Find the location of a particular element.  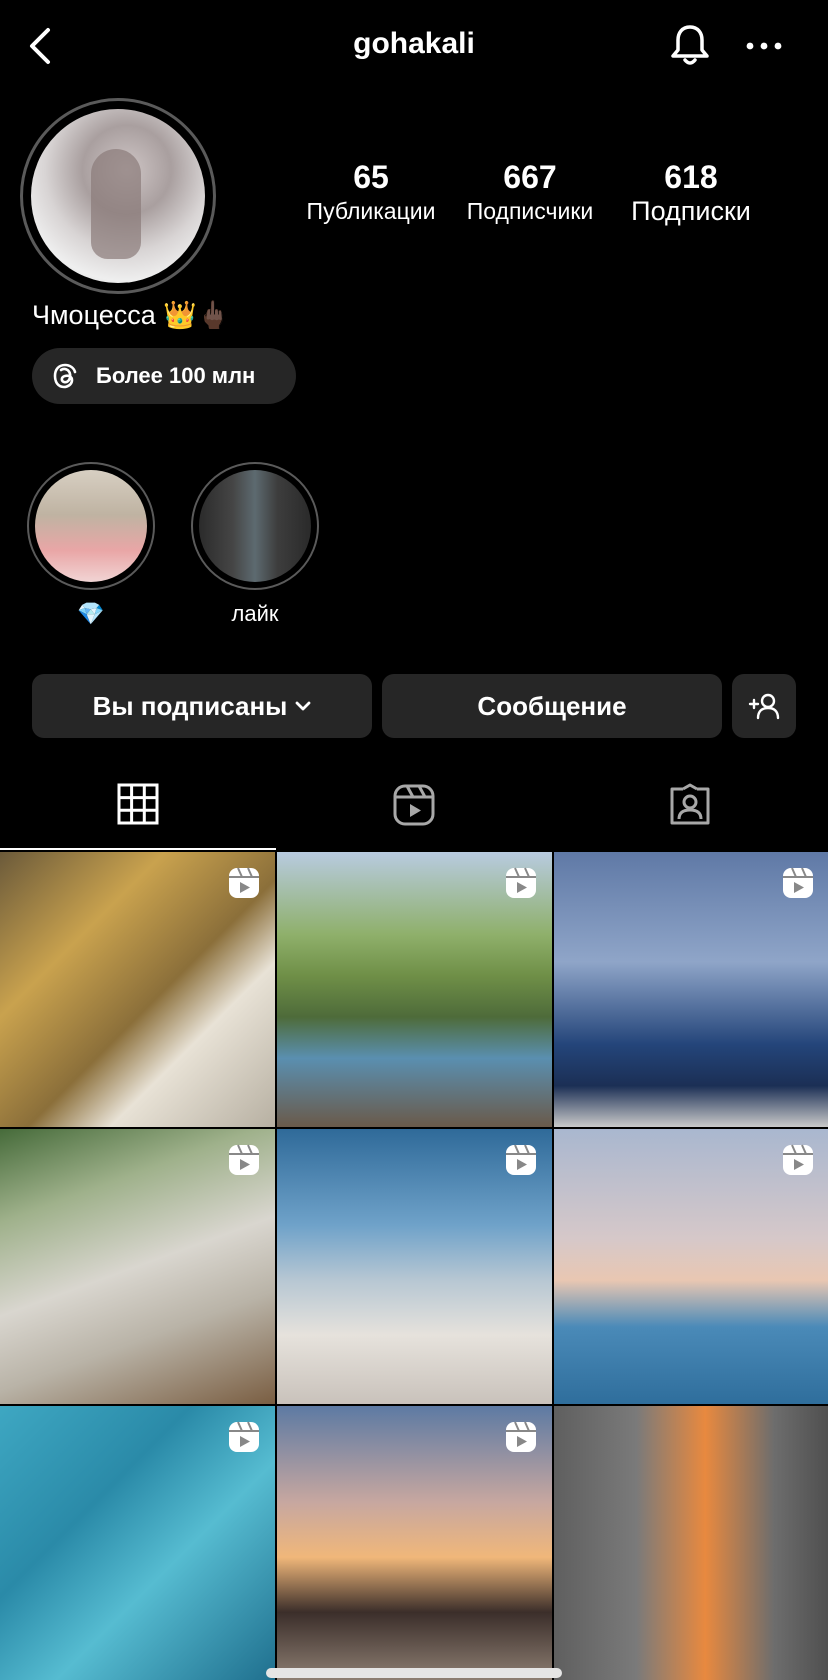

home-indicator is located at coordinates (414, 1673).